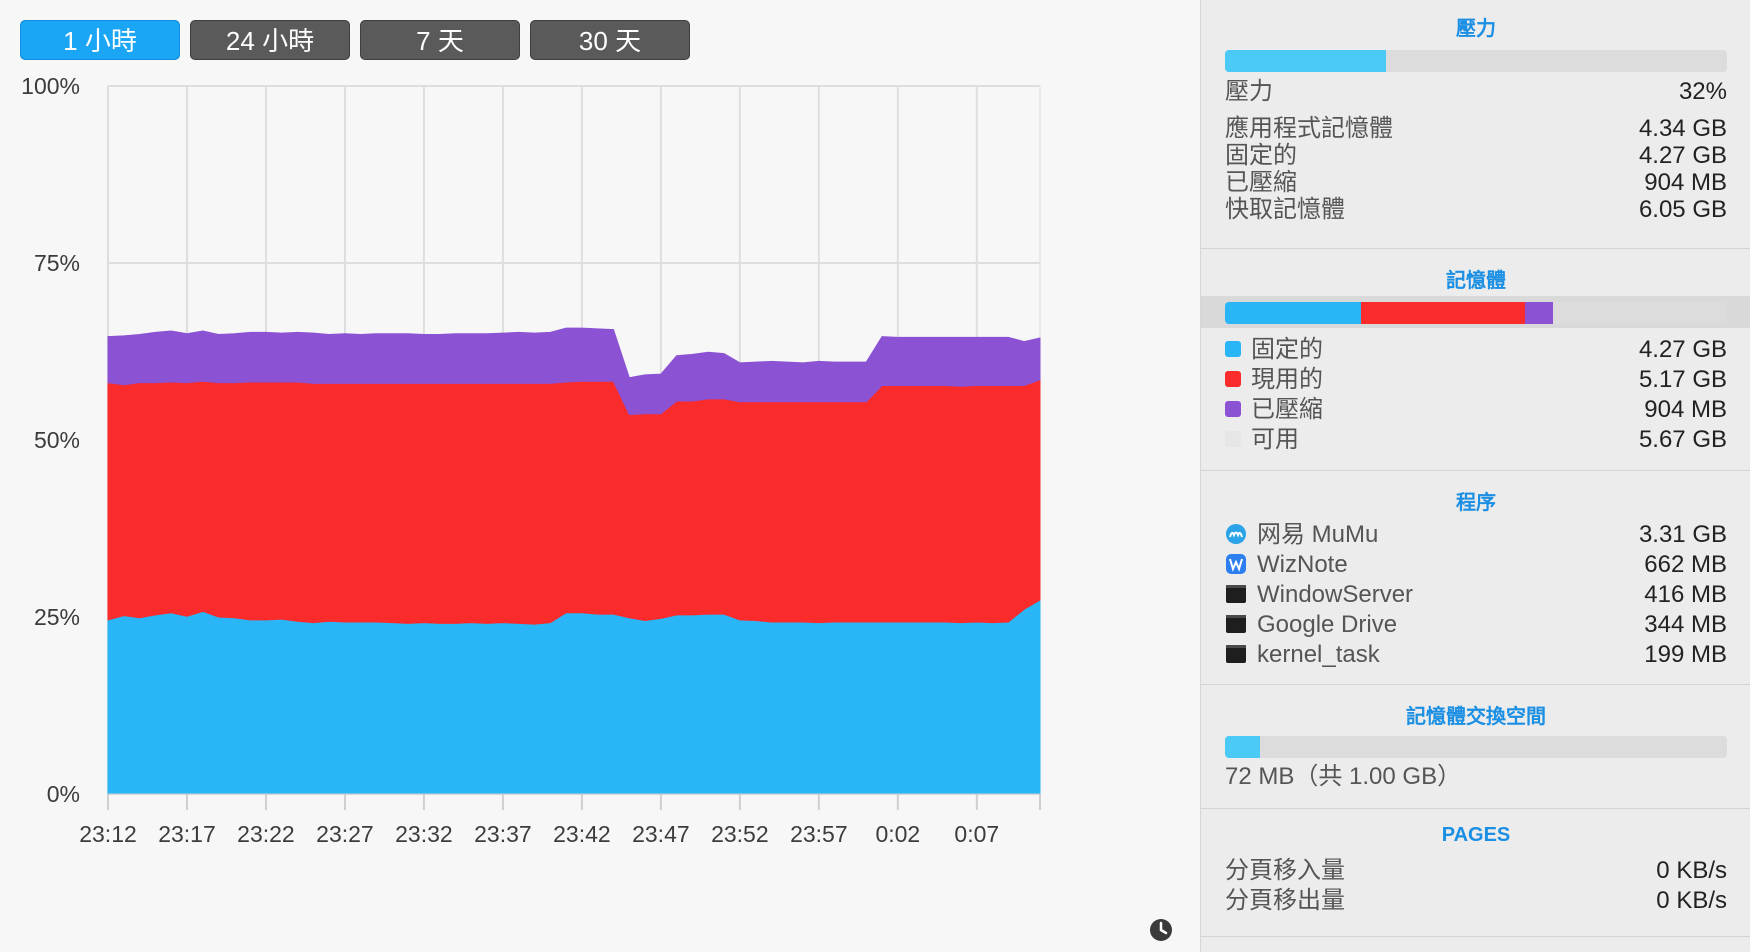 Image resolution: width=1750 pixels, height=952 pixels. I want to click on mumu-icon, so click(1236, 533).